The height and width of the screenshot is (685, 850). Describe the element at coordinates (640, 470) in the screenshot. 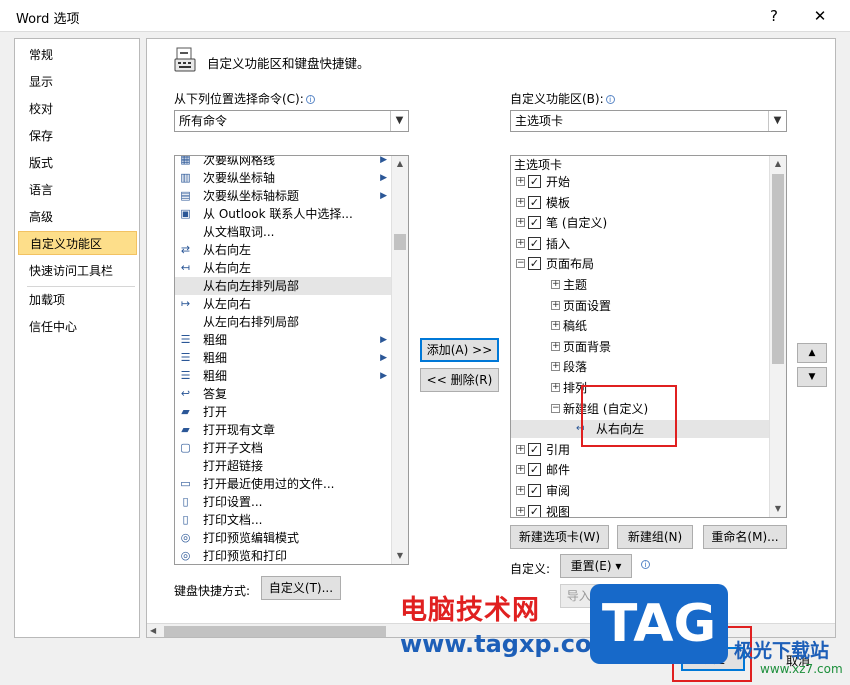

I see `tree-item: + ✓ 邮件` at that location.